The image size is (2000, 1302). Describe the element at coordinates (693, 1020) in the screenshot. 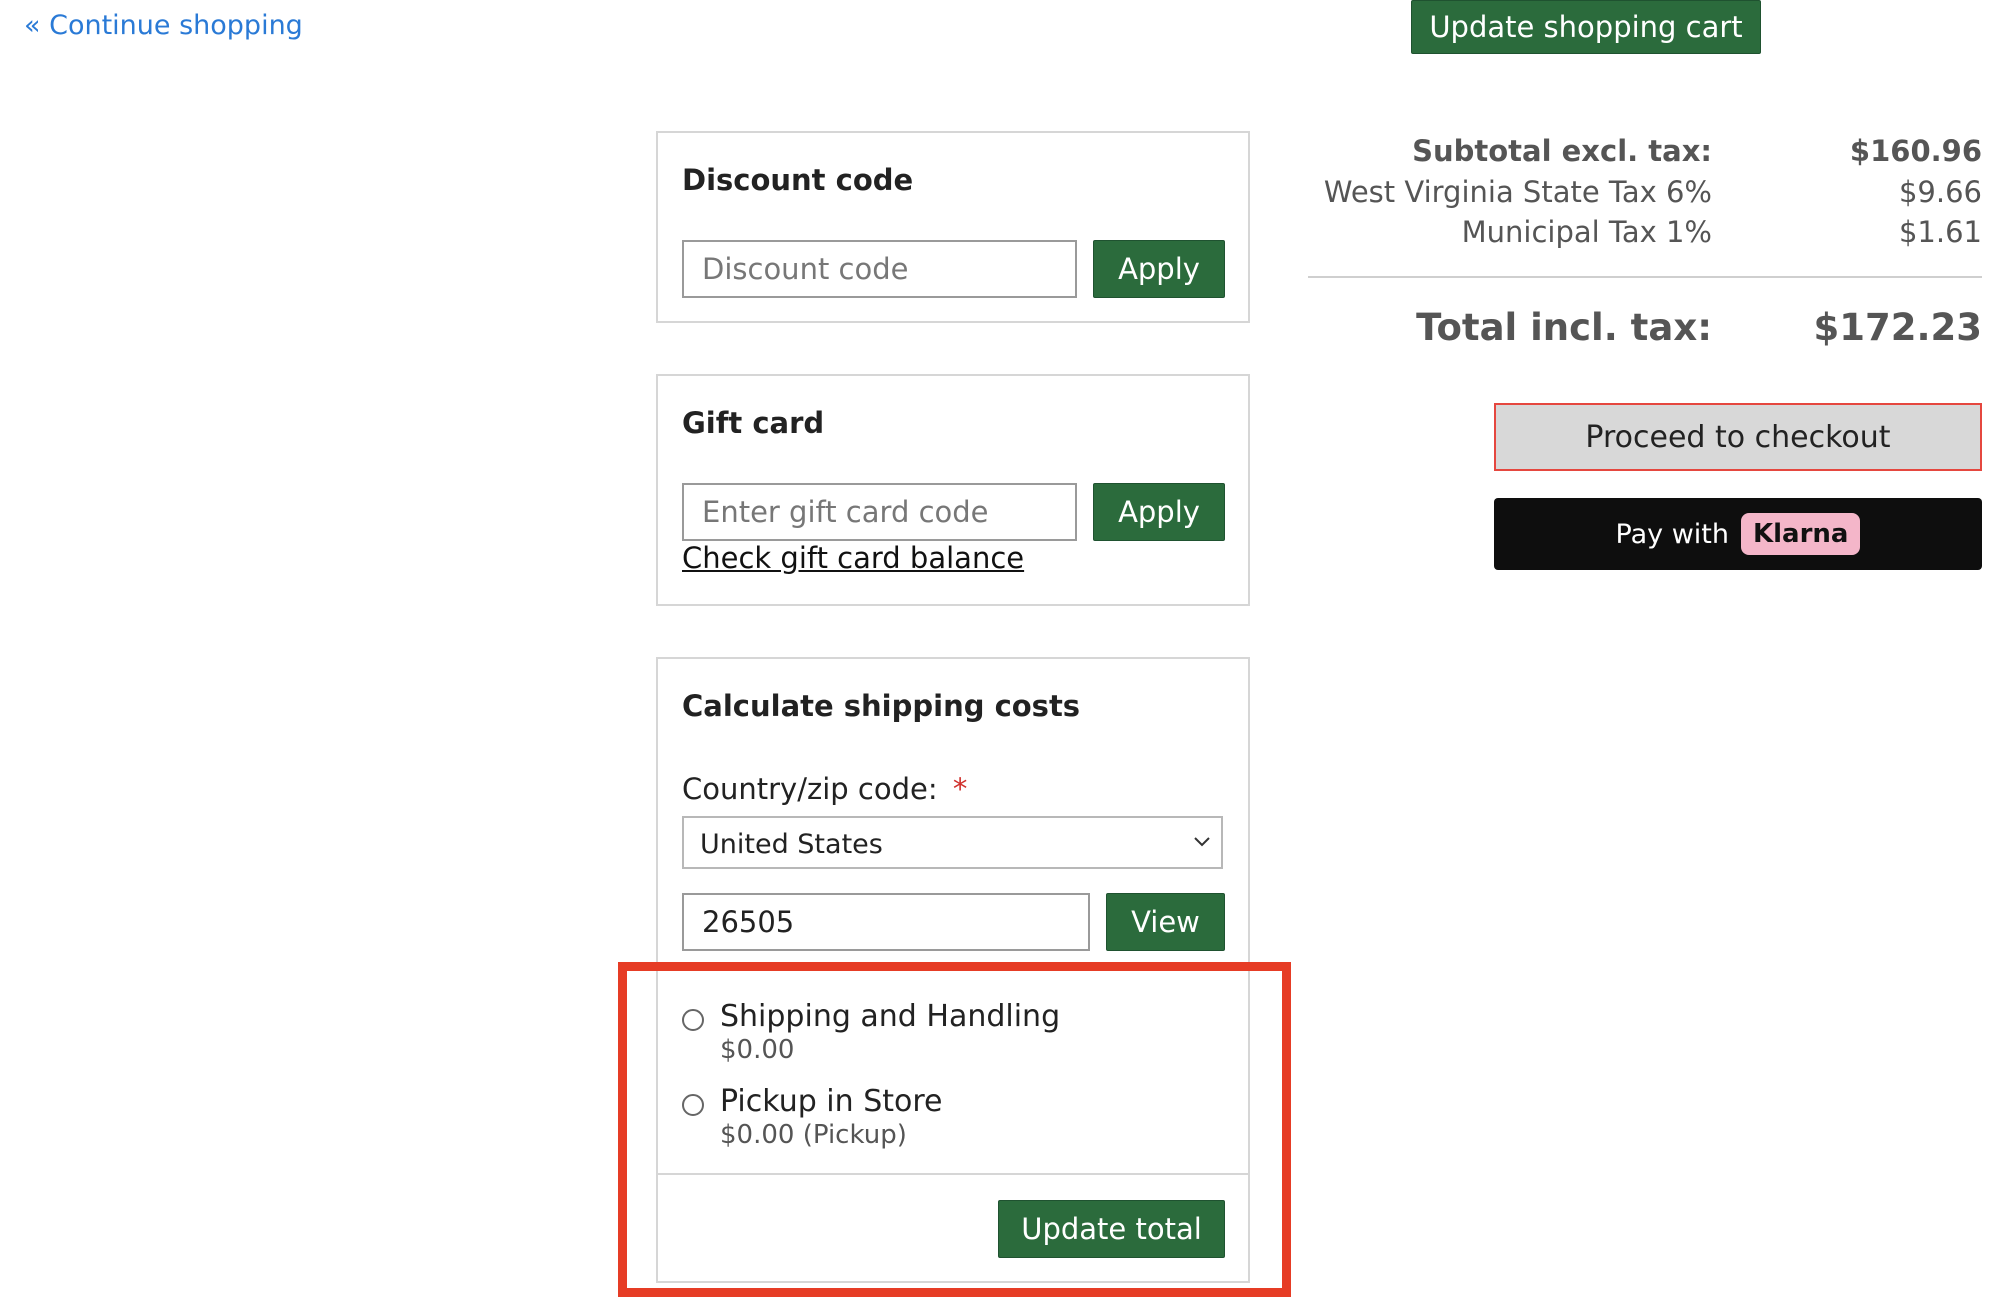

I see `shipping-handling-radio` at that location.